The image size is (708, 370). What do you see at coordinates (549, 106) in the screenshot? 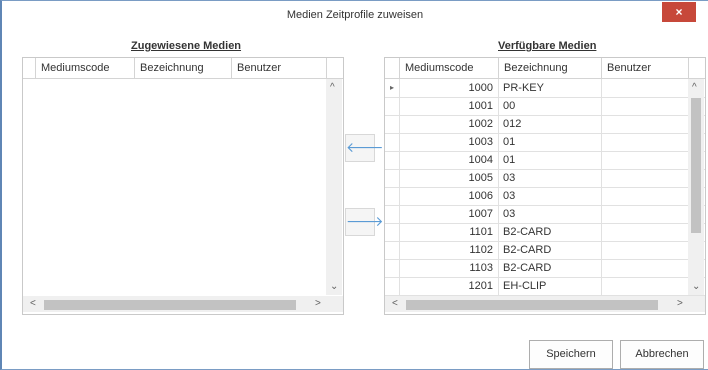
I see `cell-bezeichnung: 00` at bounding box center [549, 106].